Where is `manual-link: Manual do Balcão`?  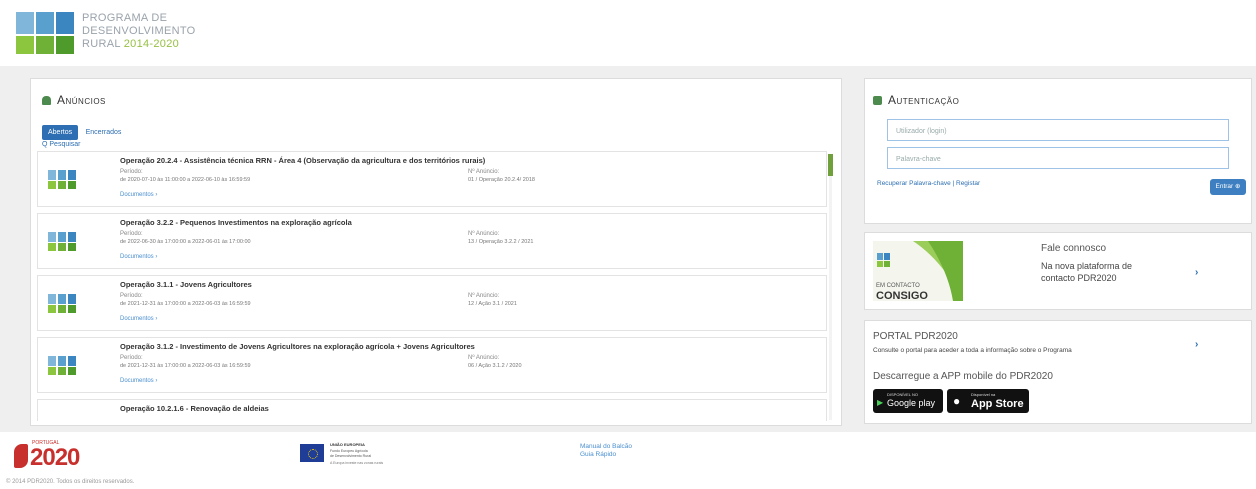
manual-link: Manual do Balcão is located at coordinates (606, 447).